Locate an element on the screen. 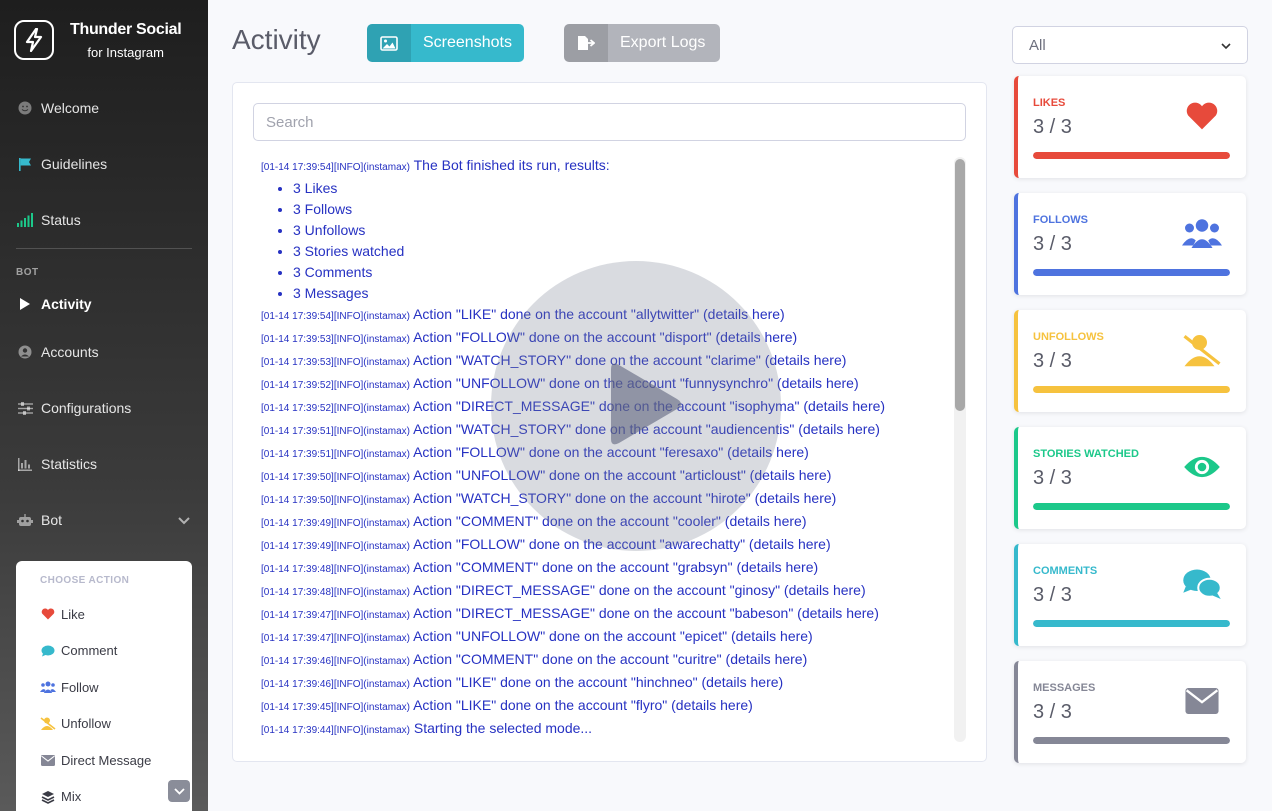  screenshots-button: Screenshots is located at coordinates (445, 43).